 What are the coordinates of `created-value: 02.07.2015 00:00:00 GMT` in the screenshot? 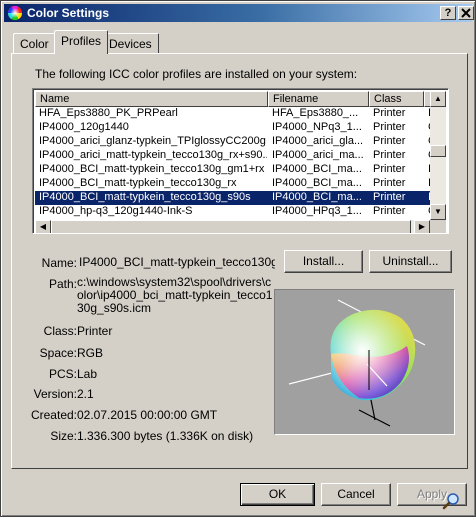 It's located at (147, 415).